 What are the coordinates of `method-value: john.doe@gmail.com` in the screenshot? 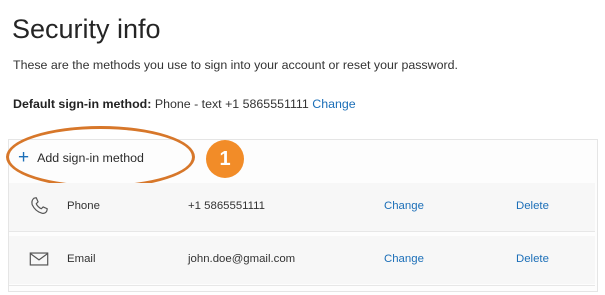 It's located at (242, 259).